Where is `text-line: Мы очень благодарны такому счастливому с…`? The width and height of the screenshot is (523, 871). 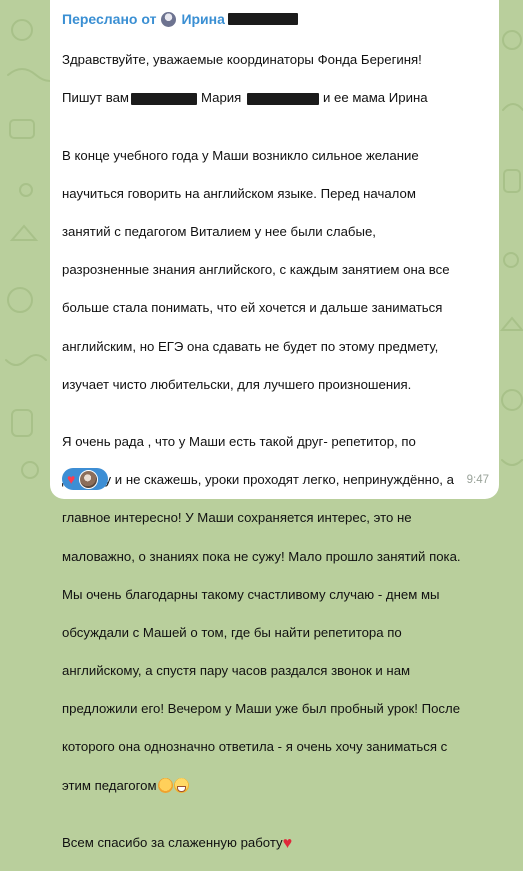 text-line: Мы очень благодарны такому счастливому с… is located at coordinates (251, 594).